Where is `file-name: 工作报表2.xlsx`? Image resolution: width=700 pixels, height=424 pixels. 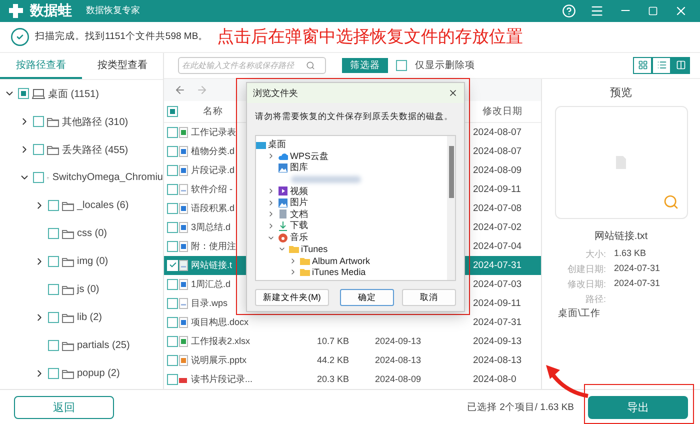
file-name: 工作报表2.xlsx is located at coordinates (220, 341).